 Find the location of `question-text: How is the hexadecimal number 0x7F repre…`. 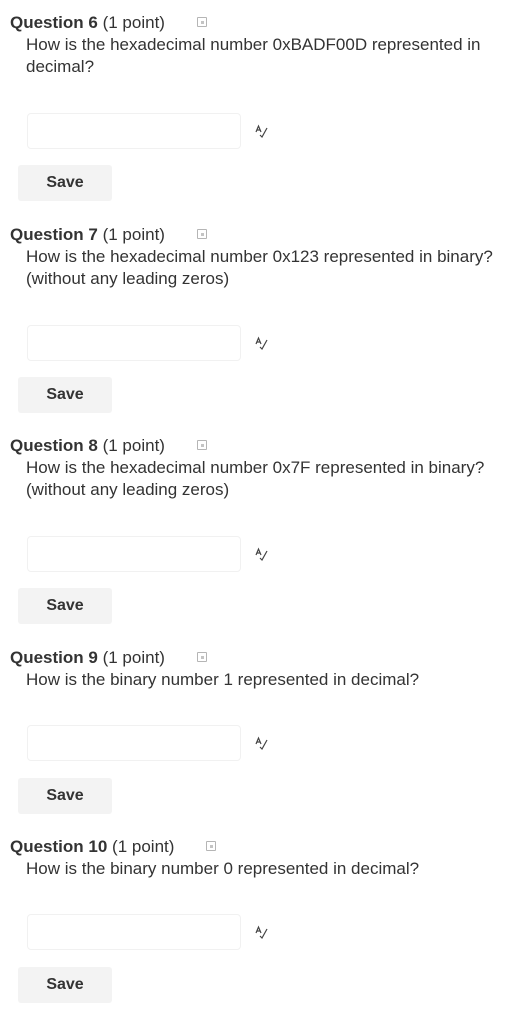

question-text: How is the hexadecimal number 0x7F repre… is located at coordinates (255, 478).